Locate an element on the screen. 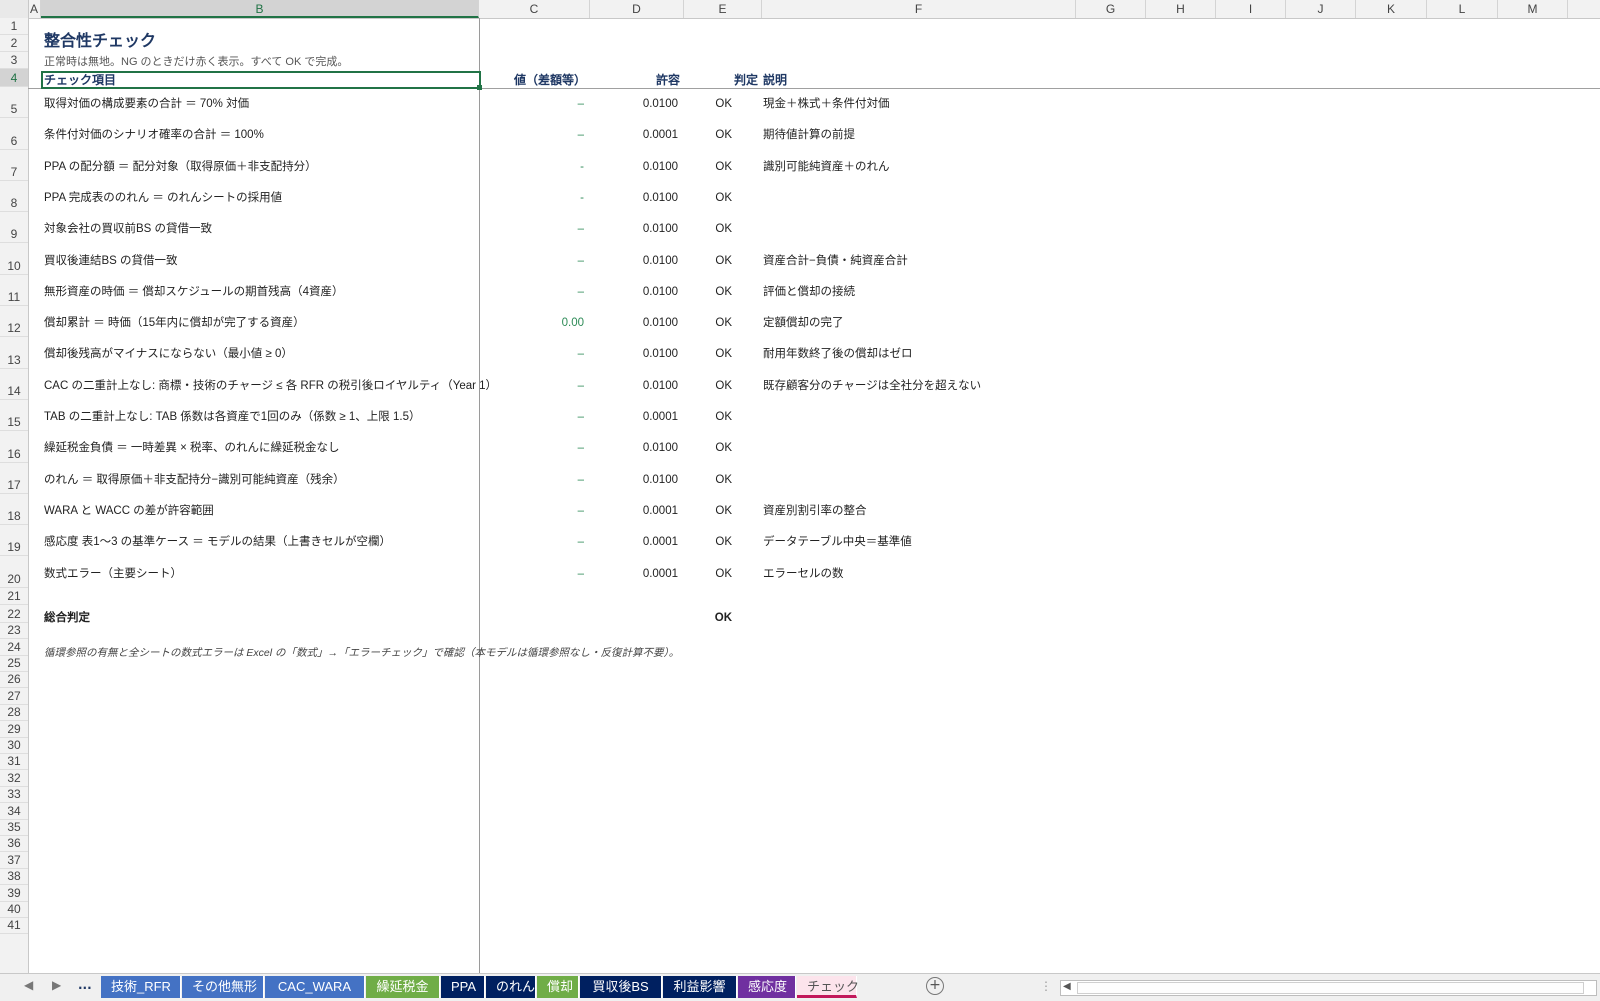 This screenshot has height=1001, width=1600. row-header-8: 8 is located at coordinates (14, 197).